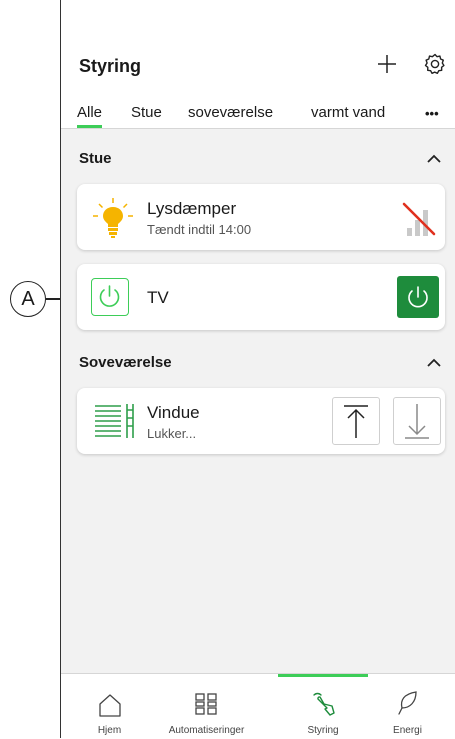 This screenshot has width=455, height=739. What do you see at coordinates (90, 116) in the screenshot?
I see `tab-alle: Alle` at bounding box center [90, 116].